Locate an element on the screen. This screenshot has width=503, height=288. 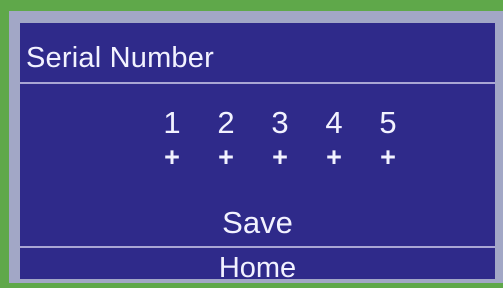
serial-digit-column-1: 1 + is located at coordinates (172, 138).